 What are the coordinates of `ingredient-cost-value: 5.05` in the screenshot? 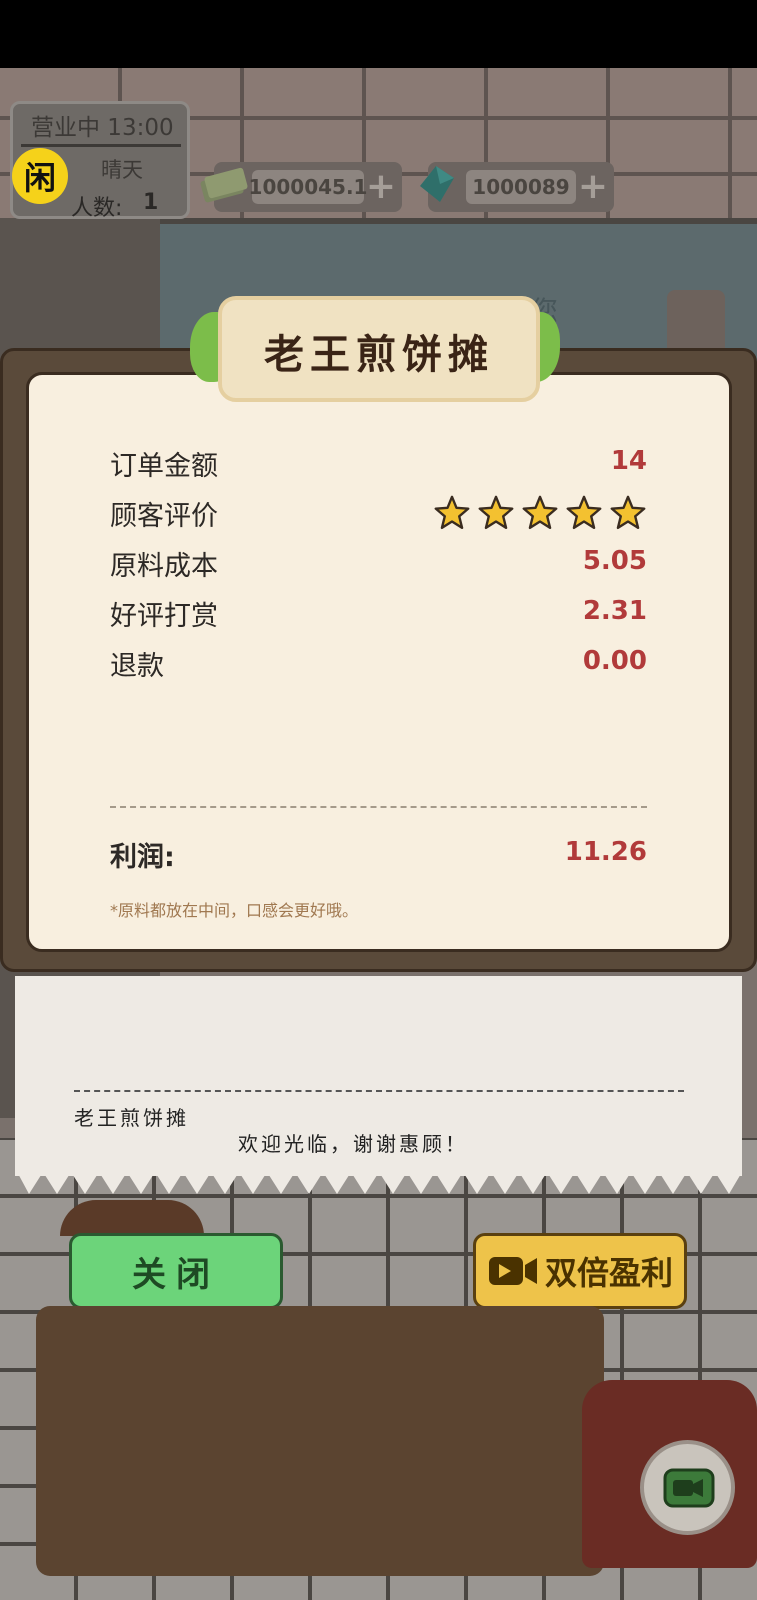 It's located at (614, 561).